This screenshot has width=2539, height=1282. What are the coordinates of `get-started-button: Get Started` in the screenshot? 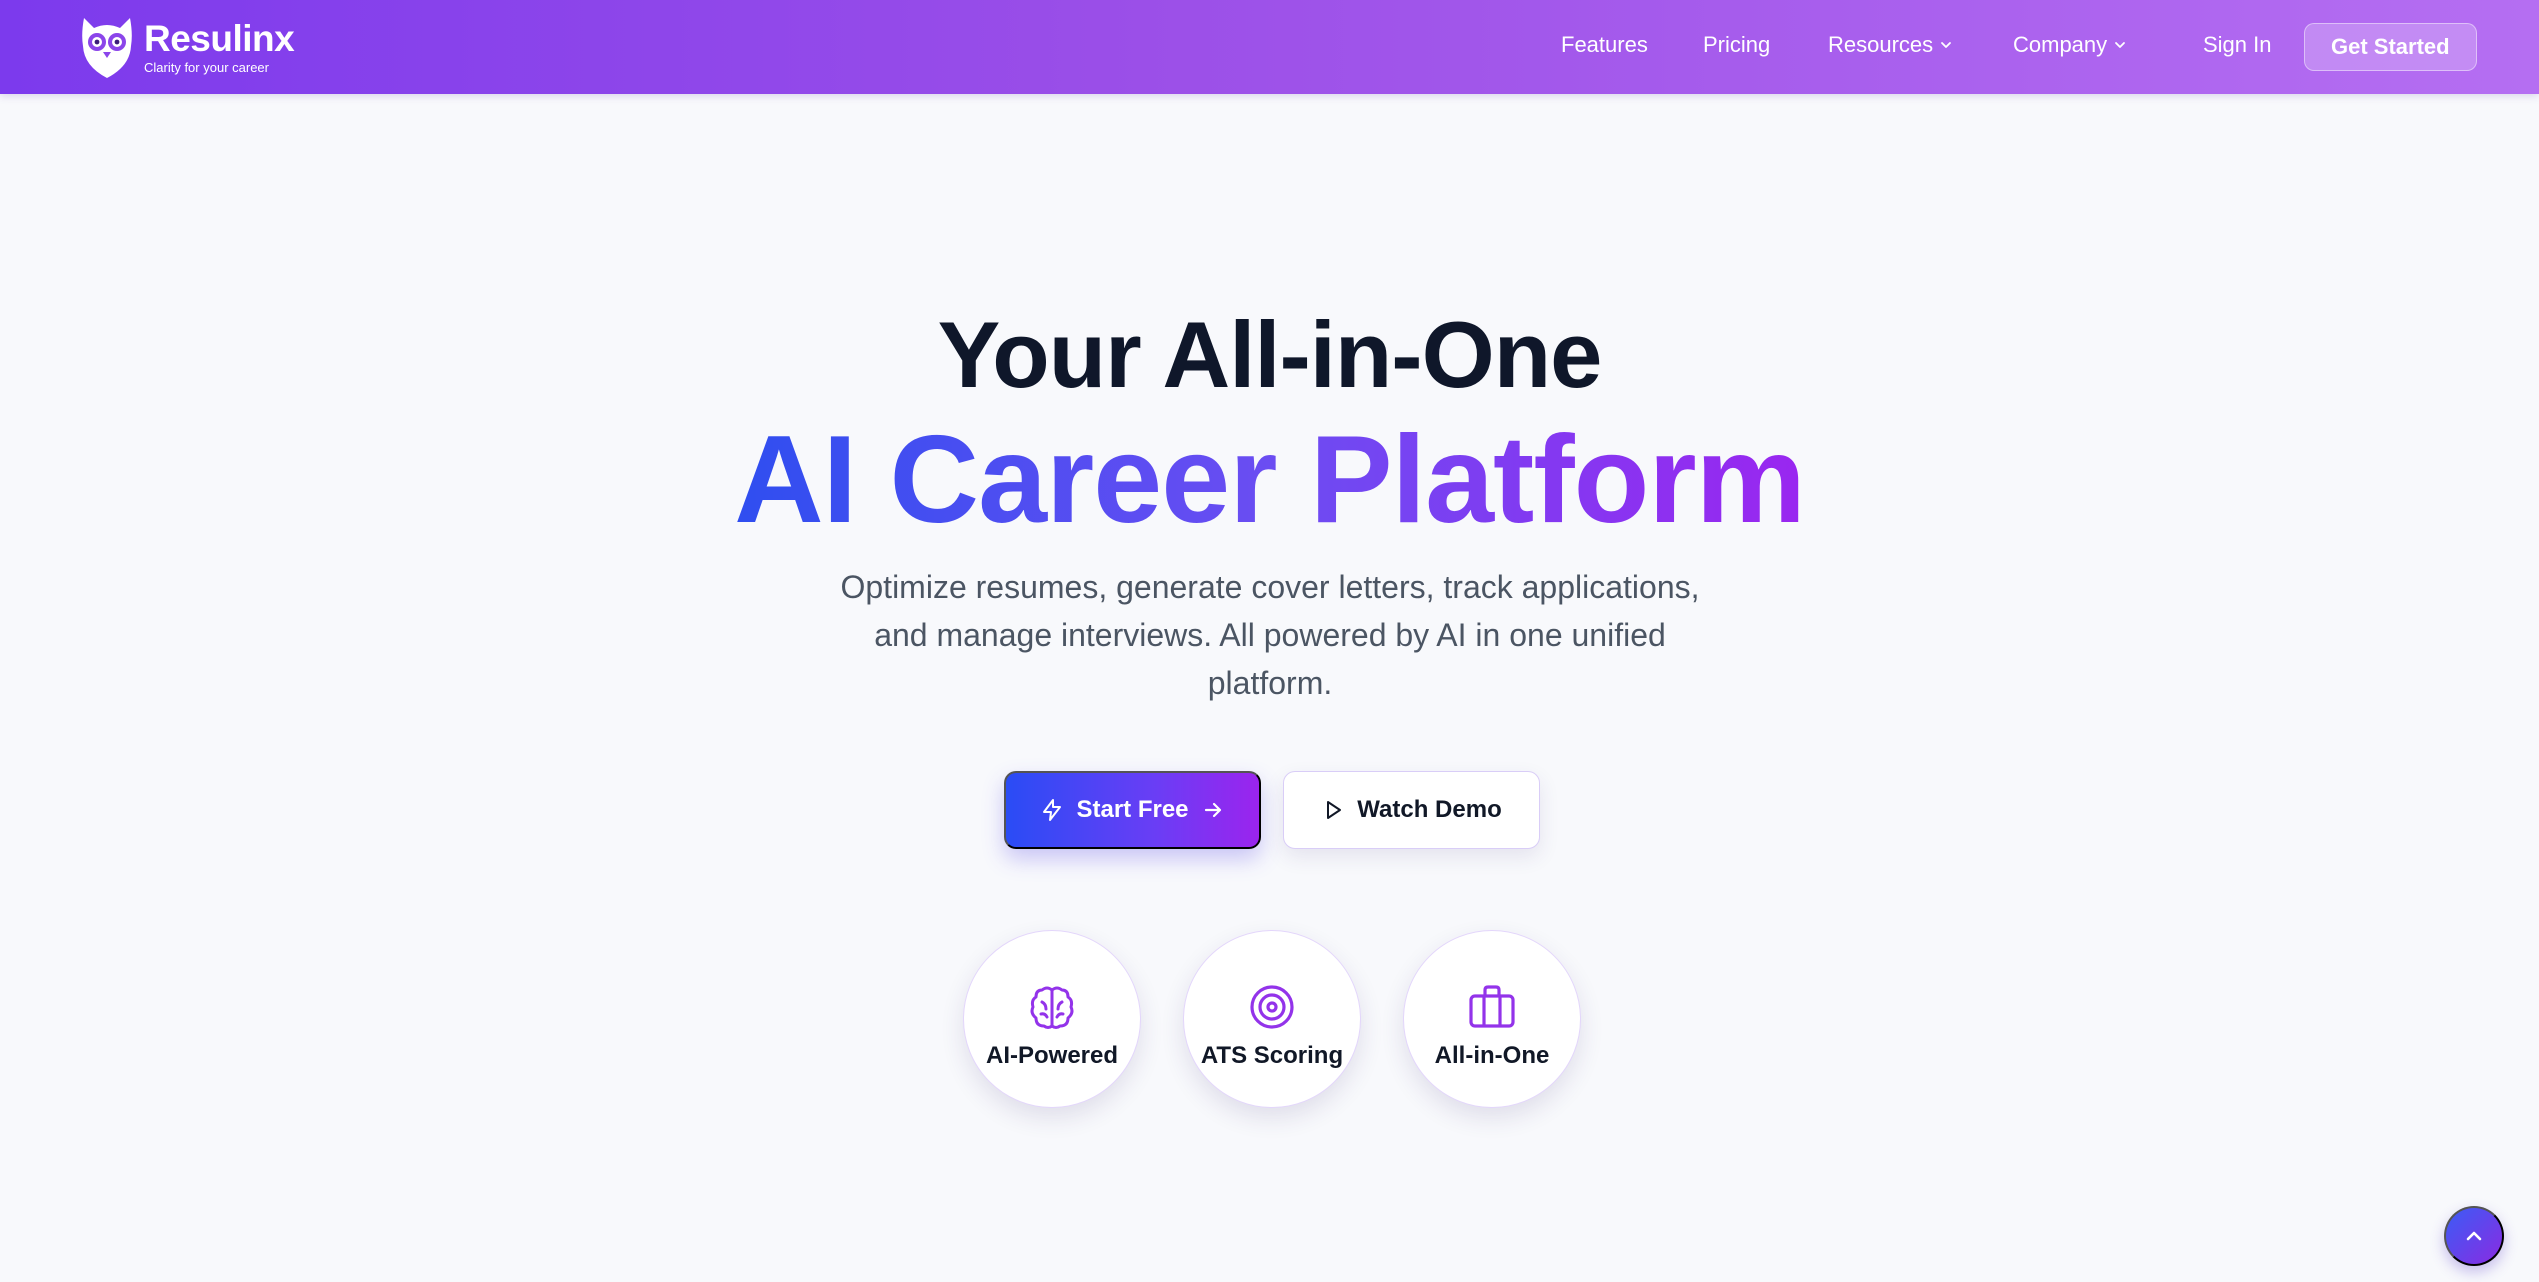 It's located at (2390, 47).